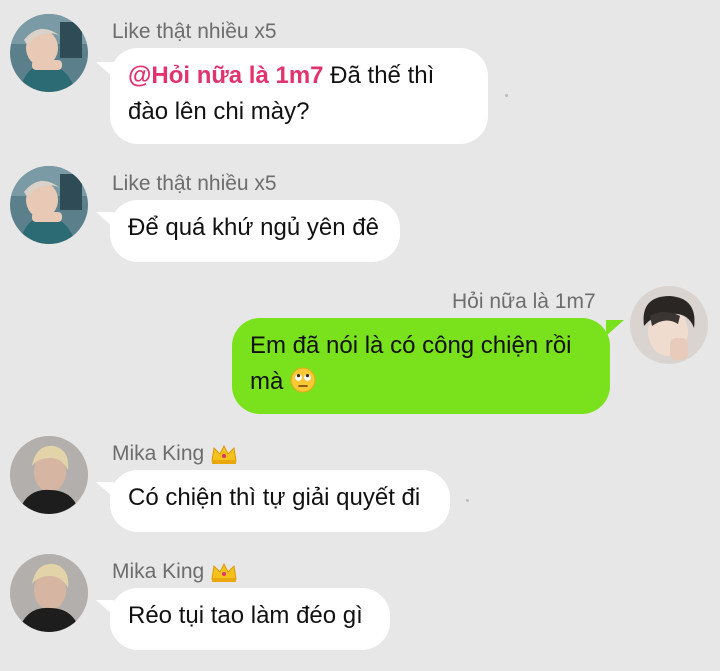 This screenshot has width=720, height=671. I want to click on message-bubble: Để quá khứ ngủ yên đê, so click(255, 231).